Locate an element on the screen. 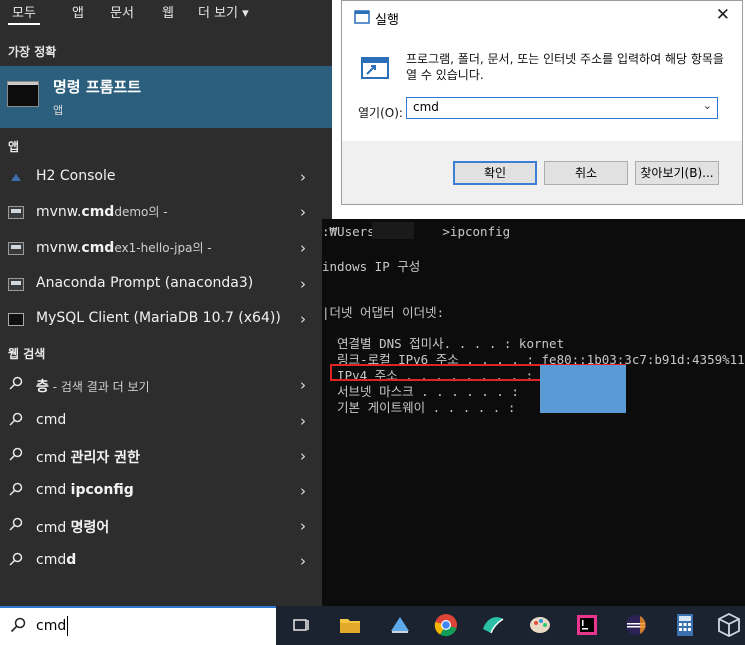  console-line: |더넷 어댑터 이더넷: is located at coordinates (383, 312).